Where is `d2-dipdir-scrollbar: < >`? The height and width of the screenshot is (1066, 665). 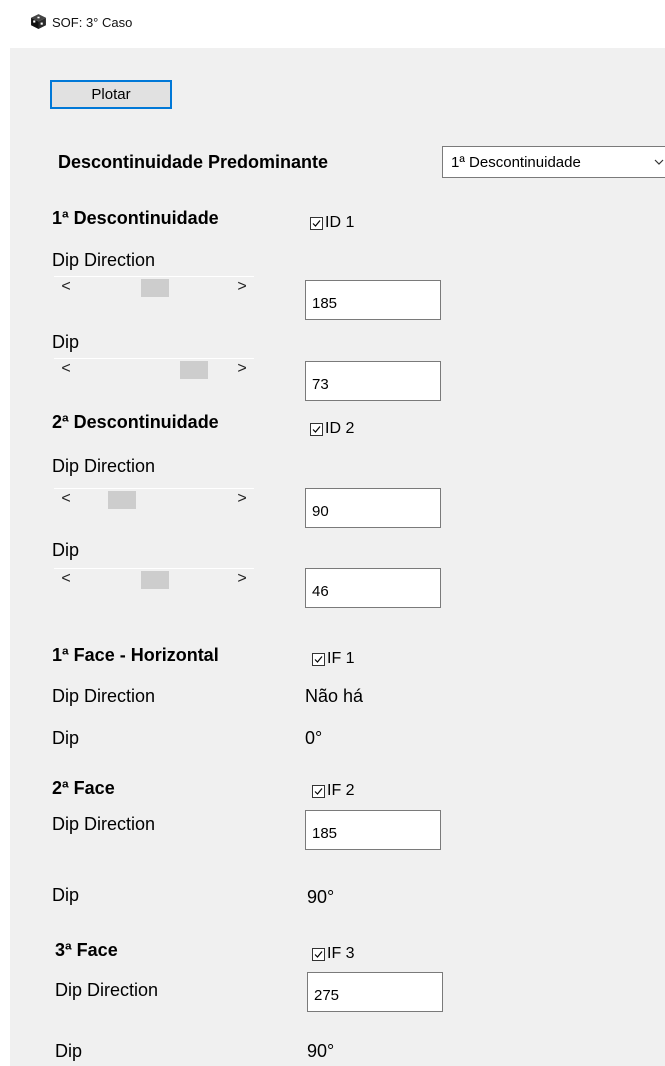 d2-dipdir-scrollbar: < > is located at coordinates (154, 498).